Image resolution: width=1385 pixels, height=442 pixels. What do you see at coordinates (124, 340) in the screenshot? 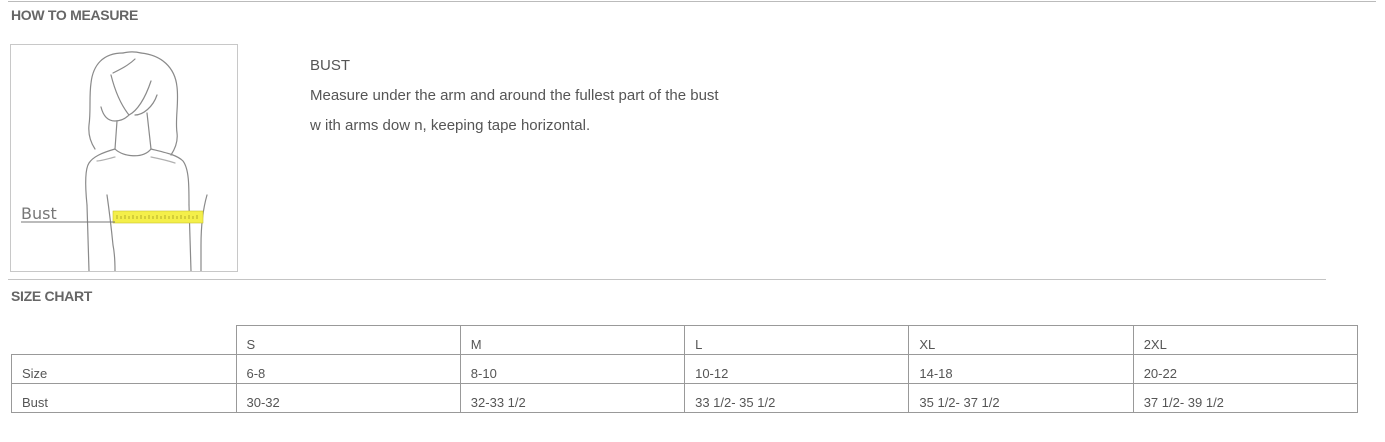
I see `corner-cell` at bounding box center [124, 340].